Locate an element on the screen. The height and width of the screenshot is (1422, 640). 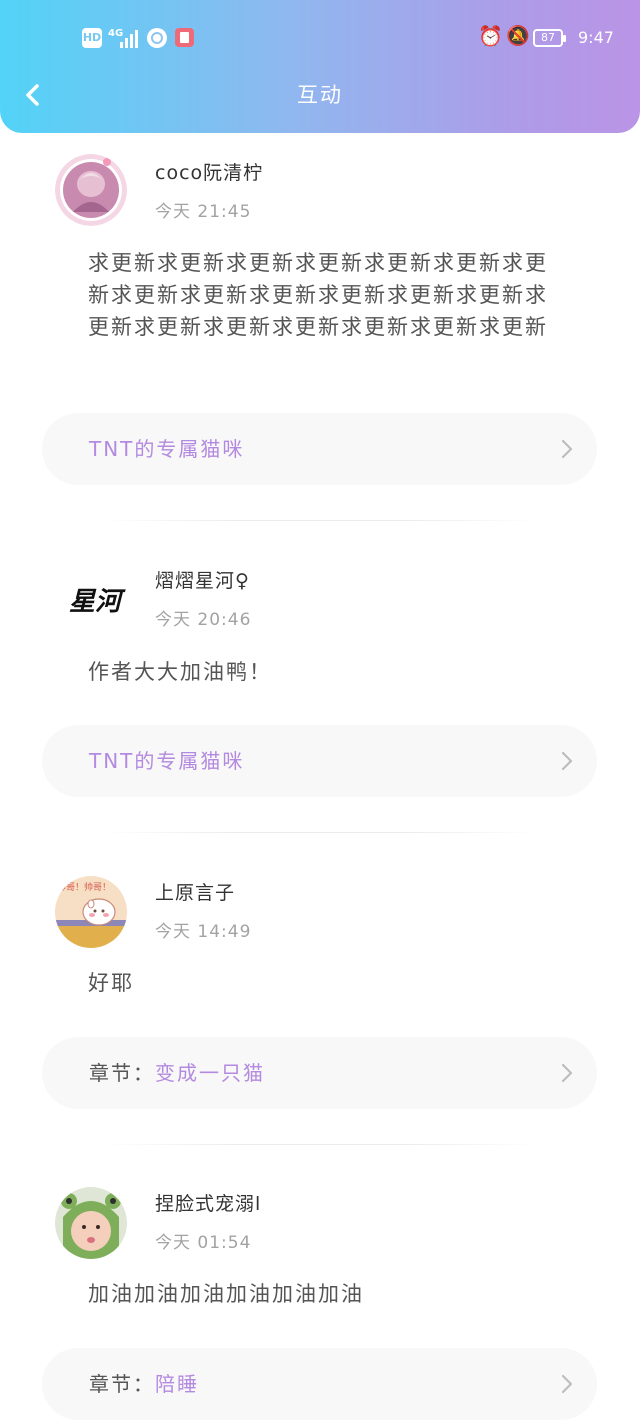
hd-icon: HD is located at coordinates (92, 38).